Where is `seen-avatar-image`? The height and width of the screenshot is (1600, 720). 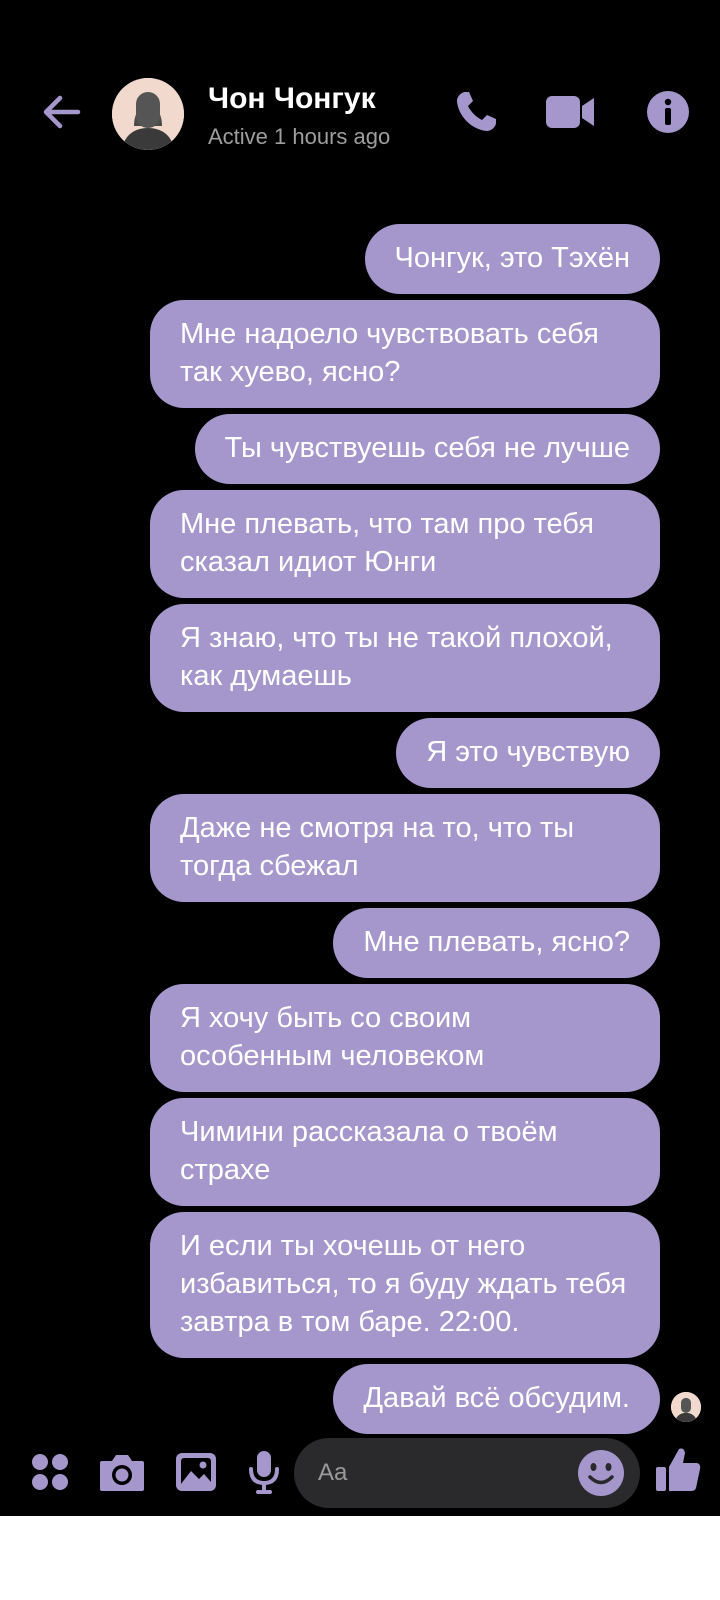 seen-avatar-image is located at coordinates (686, 1407).